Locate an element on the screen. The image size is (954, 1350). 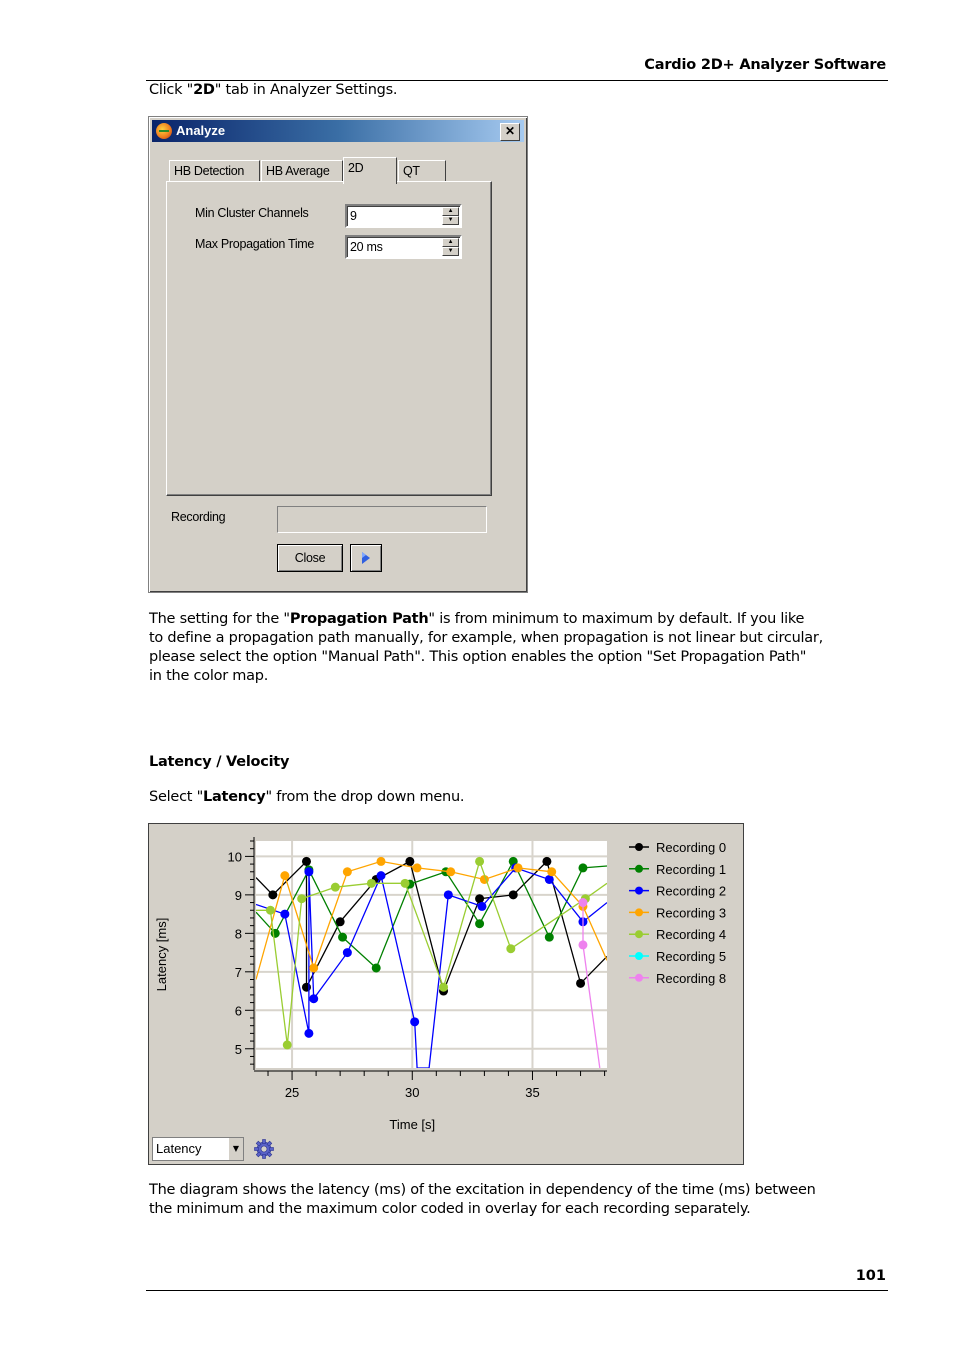
x-tick-label: 30 is located at coordinates (412, 1092).